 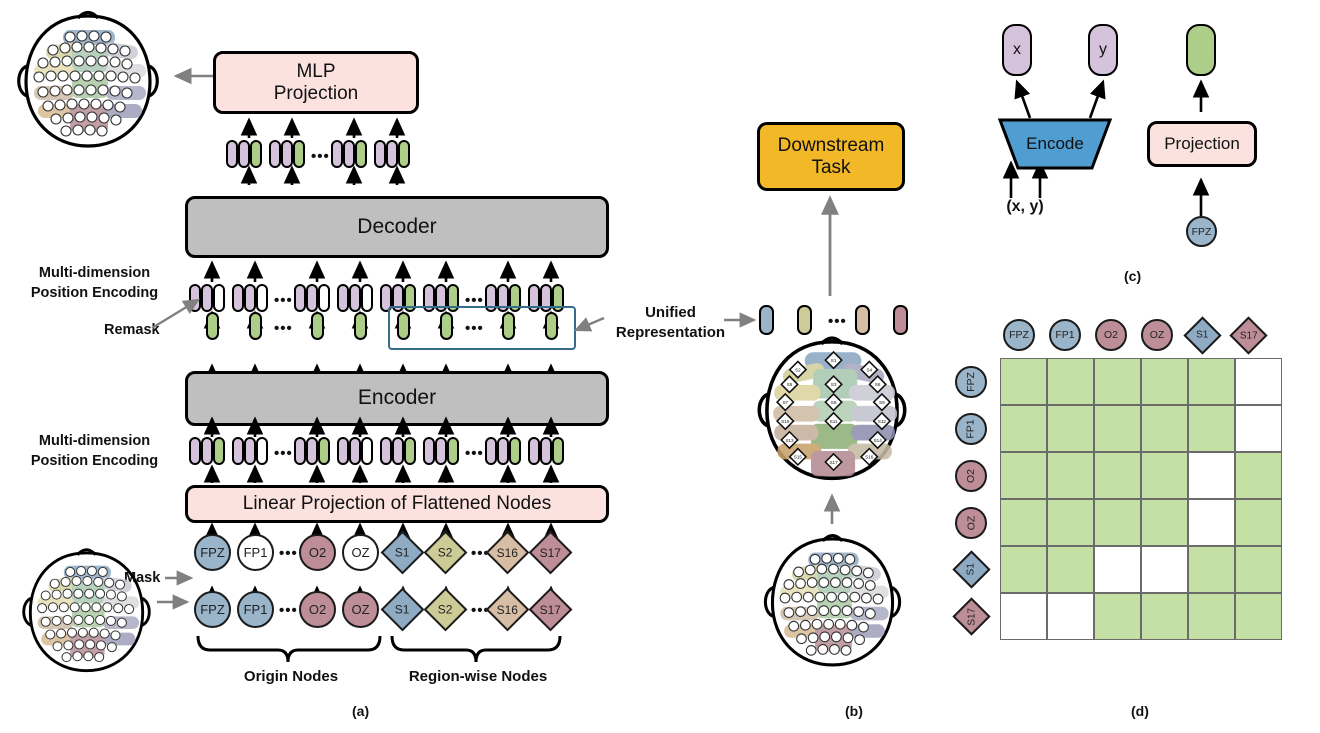 I want to click on matrix-cell-S1-S1, so click(x=1211, y=569).